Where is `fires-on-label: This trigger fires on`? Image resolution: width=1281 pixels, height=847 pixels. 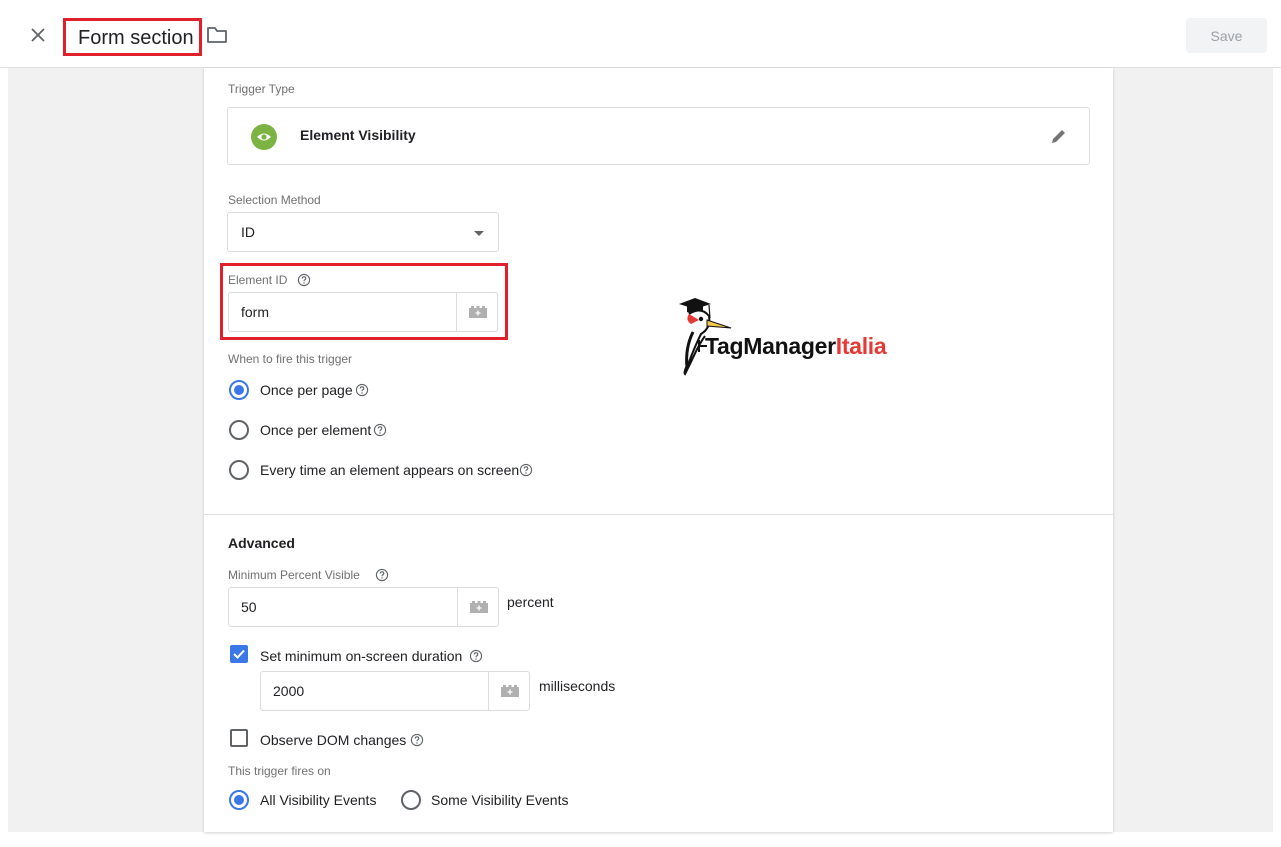 fires-on-label: This trigger fires on is located at coordinates (279, 771).